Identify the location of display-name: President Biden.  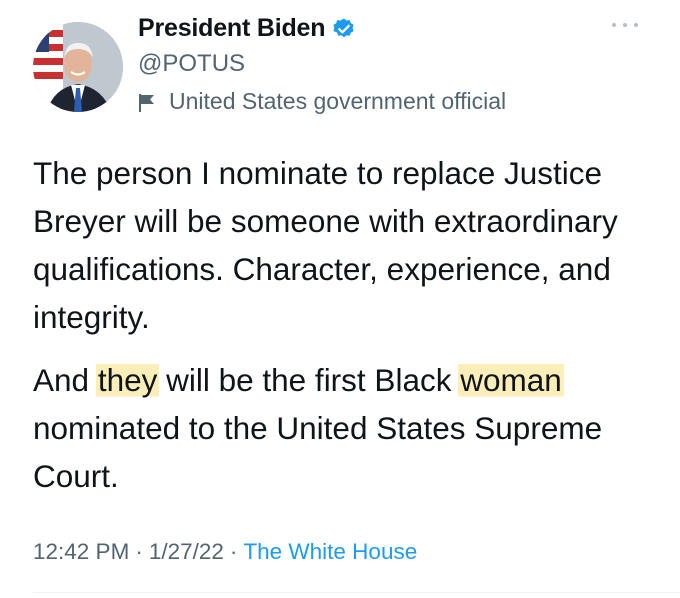
(232, 28).